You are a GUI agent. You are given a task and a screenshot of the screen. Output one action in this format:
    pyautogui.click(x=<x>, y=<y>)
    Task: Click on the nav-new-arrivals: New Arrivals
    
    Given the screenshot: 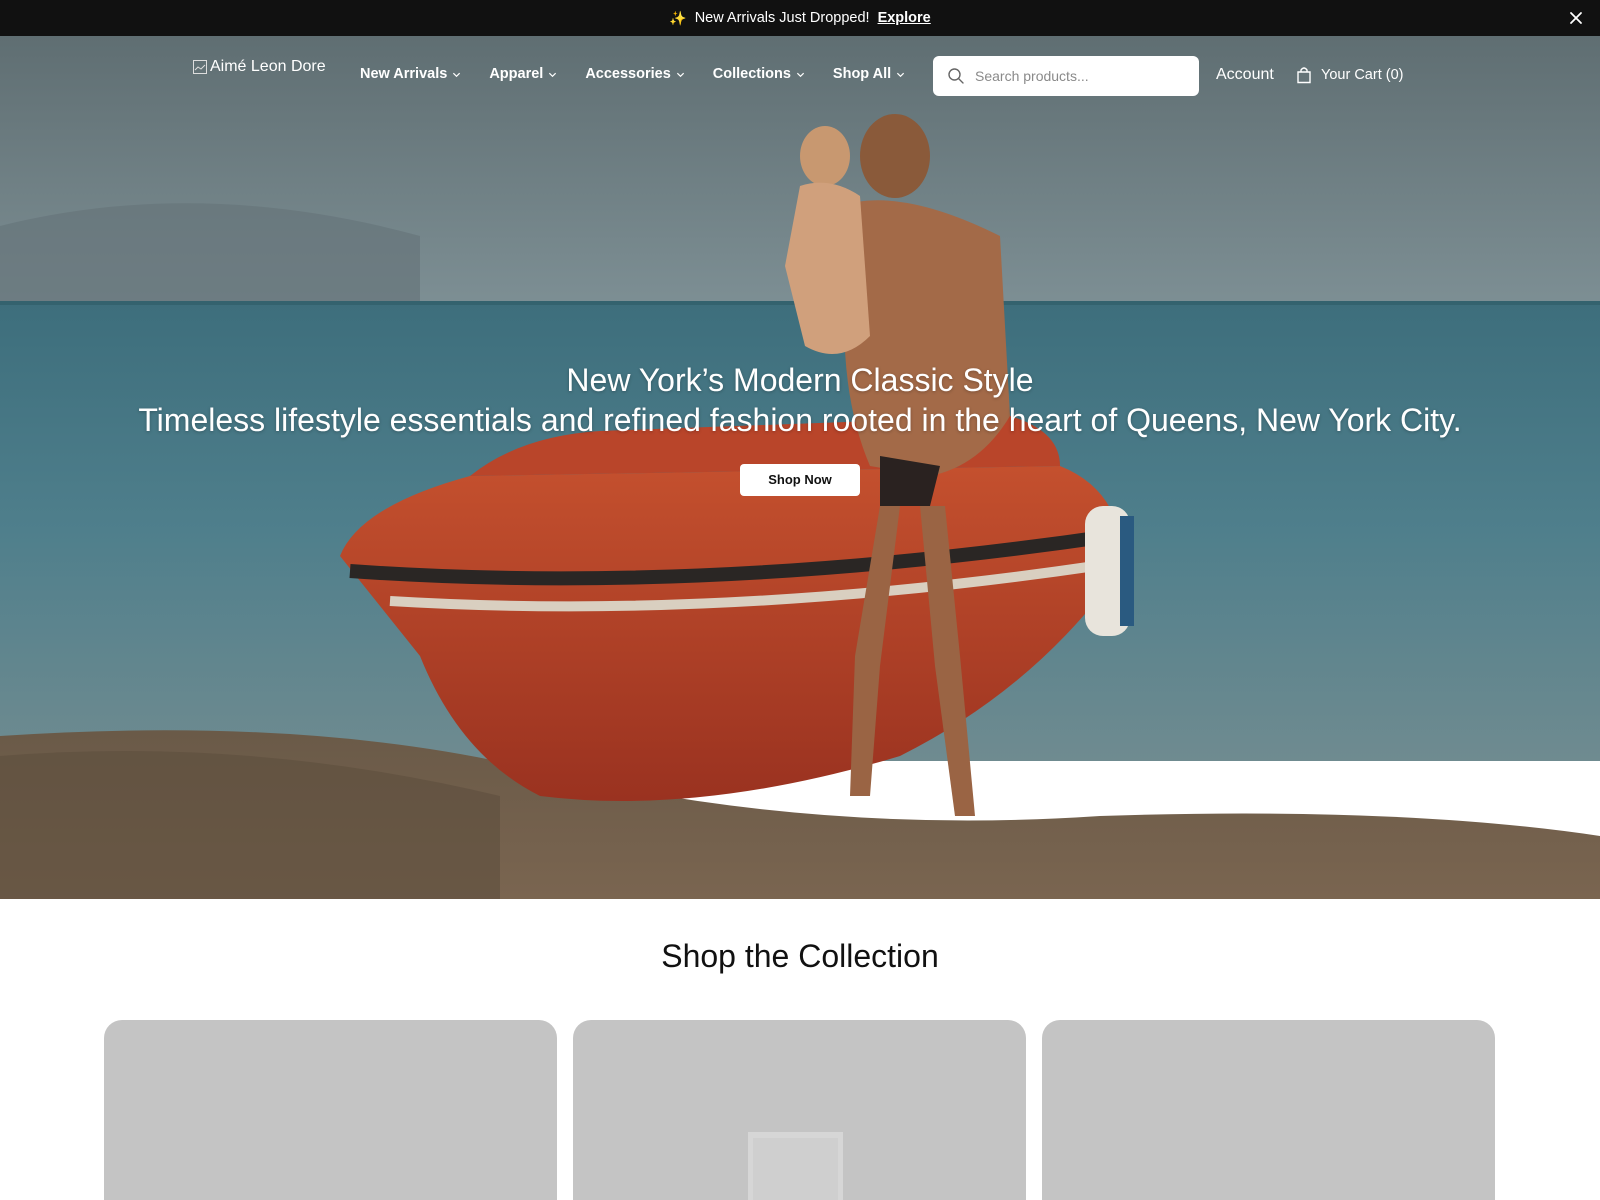 What is the action you would take?
    pyautogui.click(x=410, y=74)
    